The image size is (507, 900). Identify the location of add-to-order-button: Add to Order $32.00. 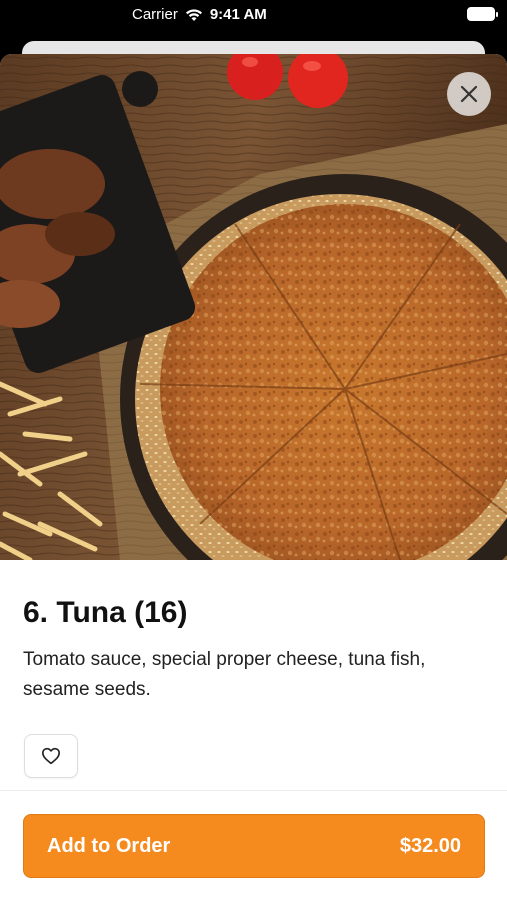
(254, 846).